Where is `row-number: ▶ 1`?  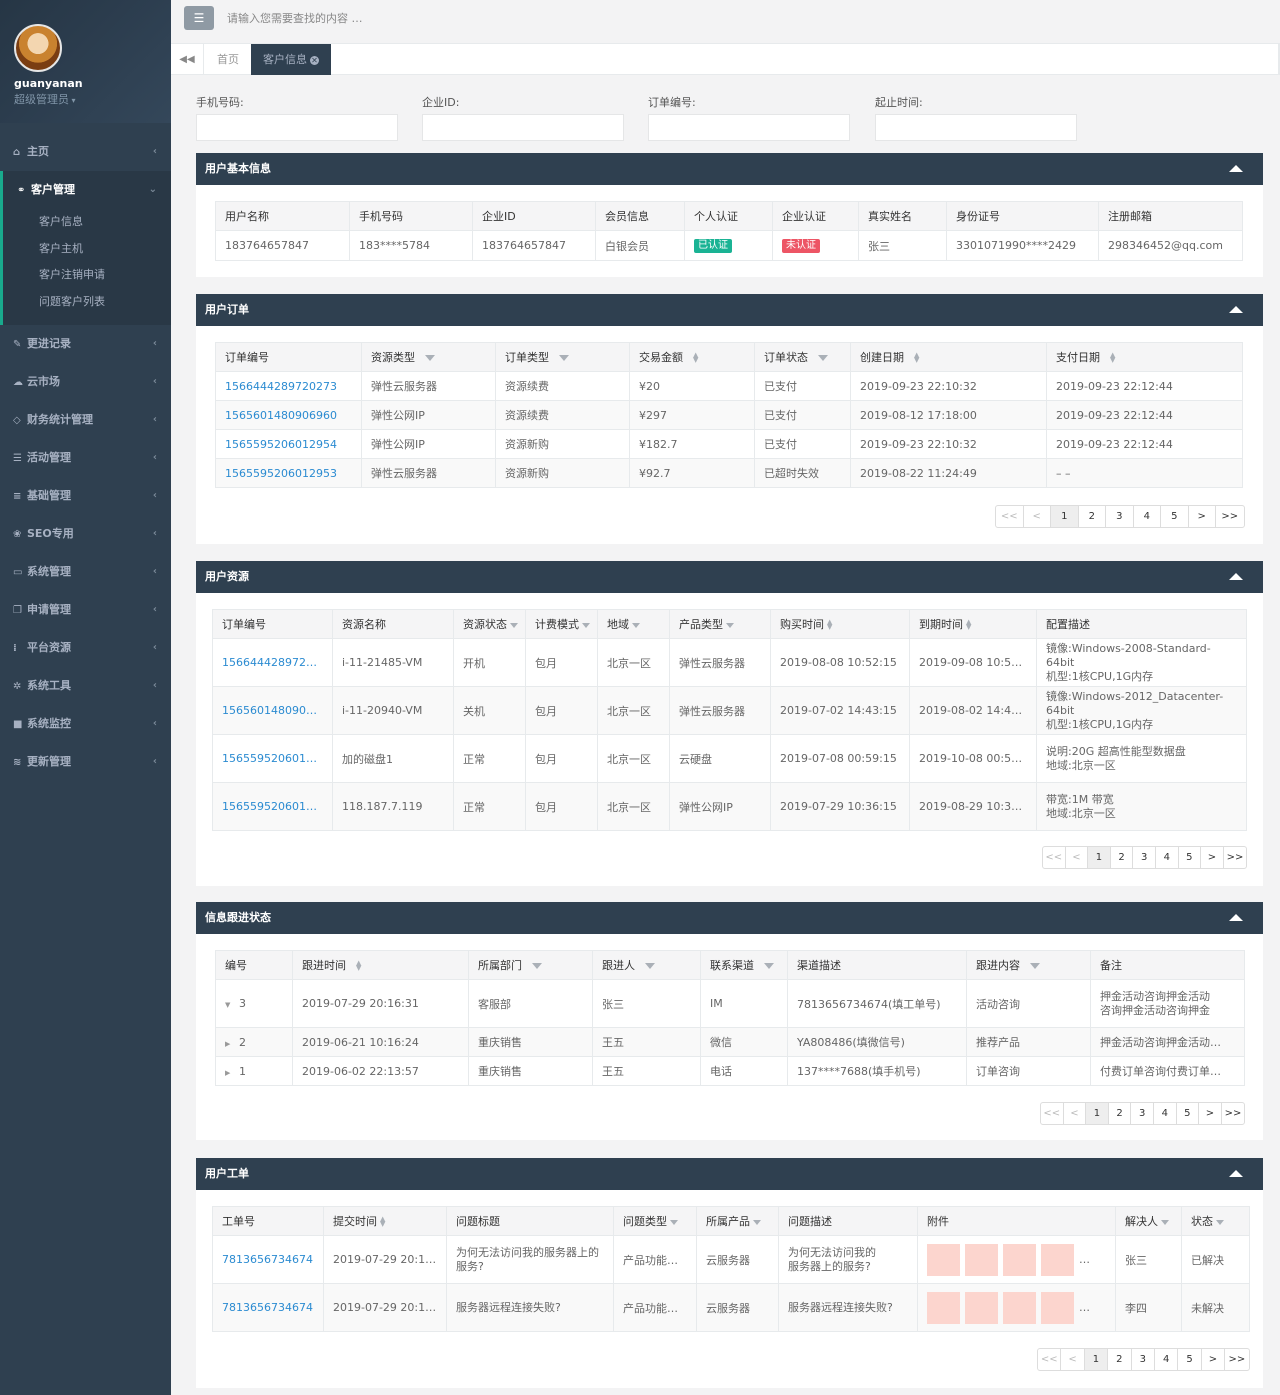 row-number: ▶ 1 is located at coordinates (254, 1071).